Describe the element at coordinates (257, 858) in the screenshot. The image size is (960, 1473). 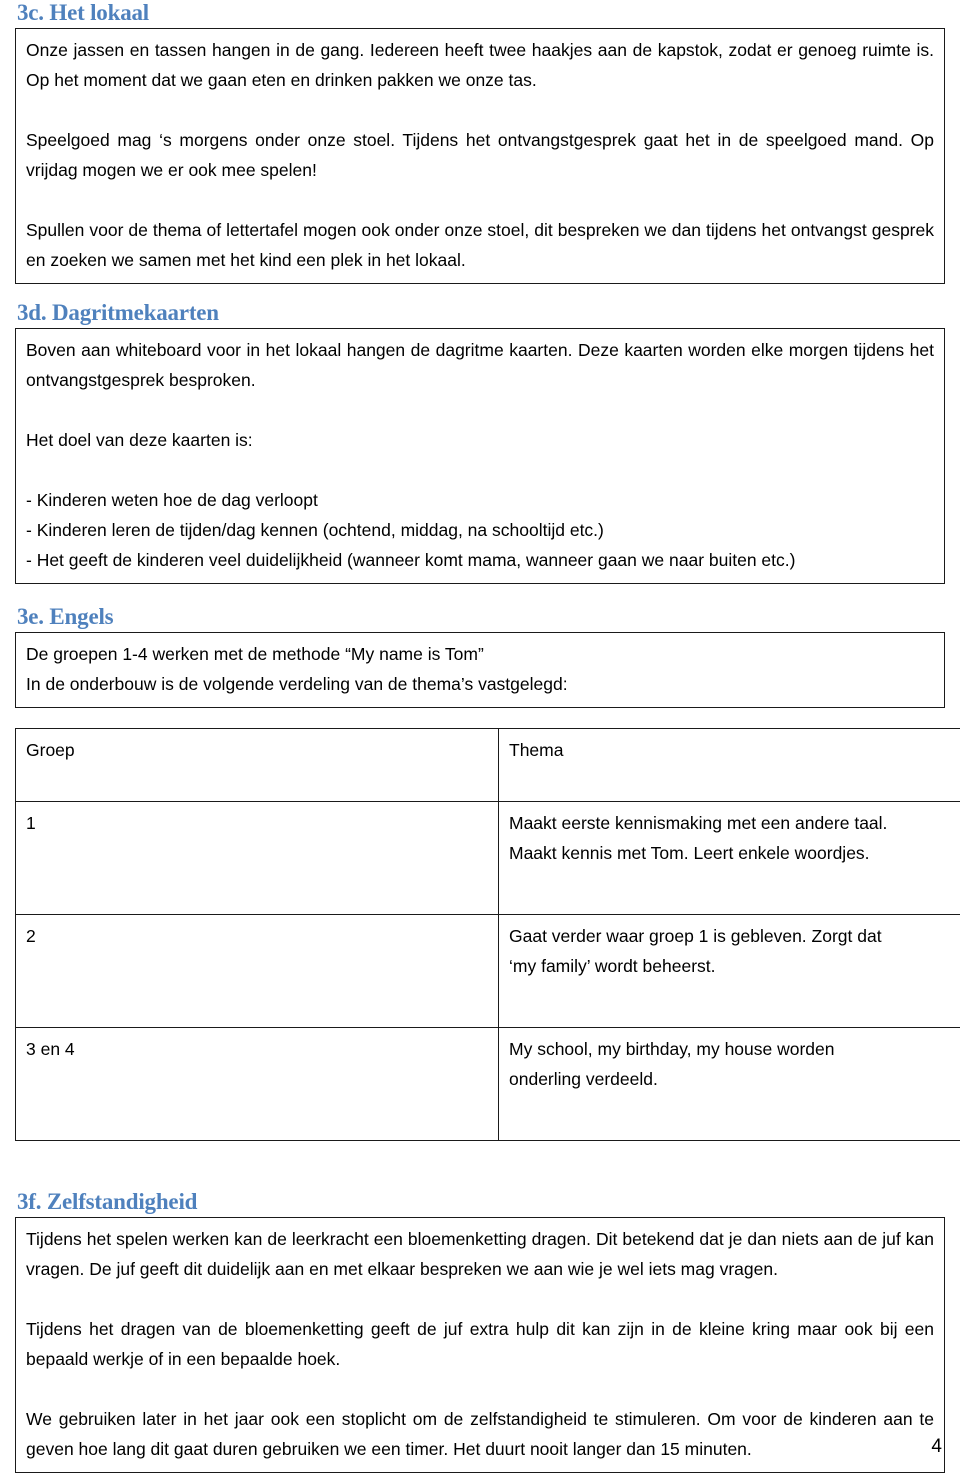
I see `table-cell-groep: 1` at that location.